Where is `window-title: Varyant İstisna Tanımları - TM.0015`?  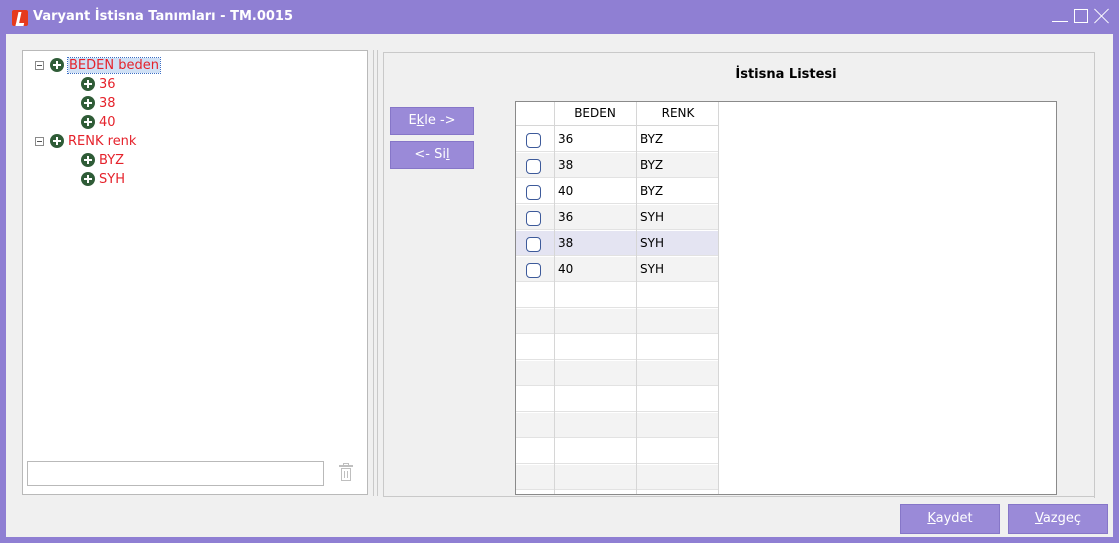
window-title: Varyant İstisna Tanımları - TM.0015 is located at coordinates (163, 16).